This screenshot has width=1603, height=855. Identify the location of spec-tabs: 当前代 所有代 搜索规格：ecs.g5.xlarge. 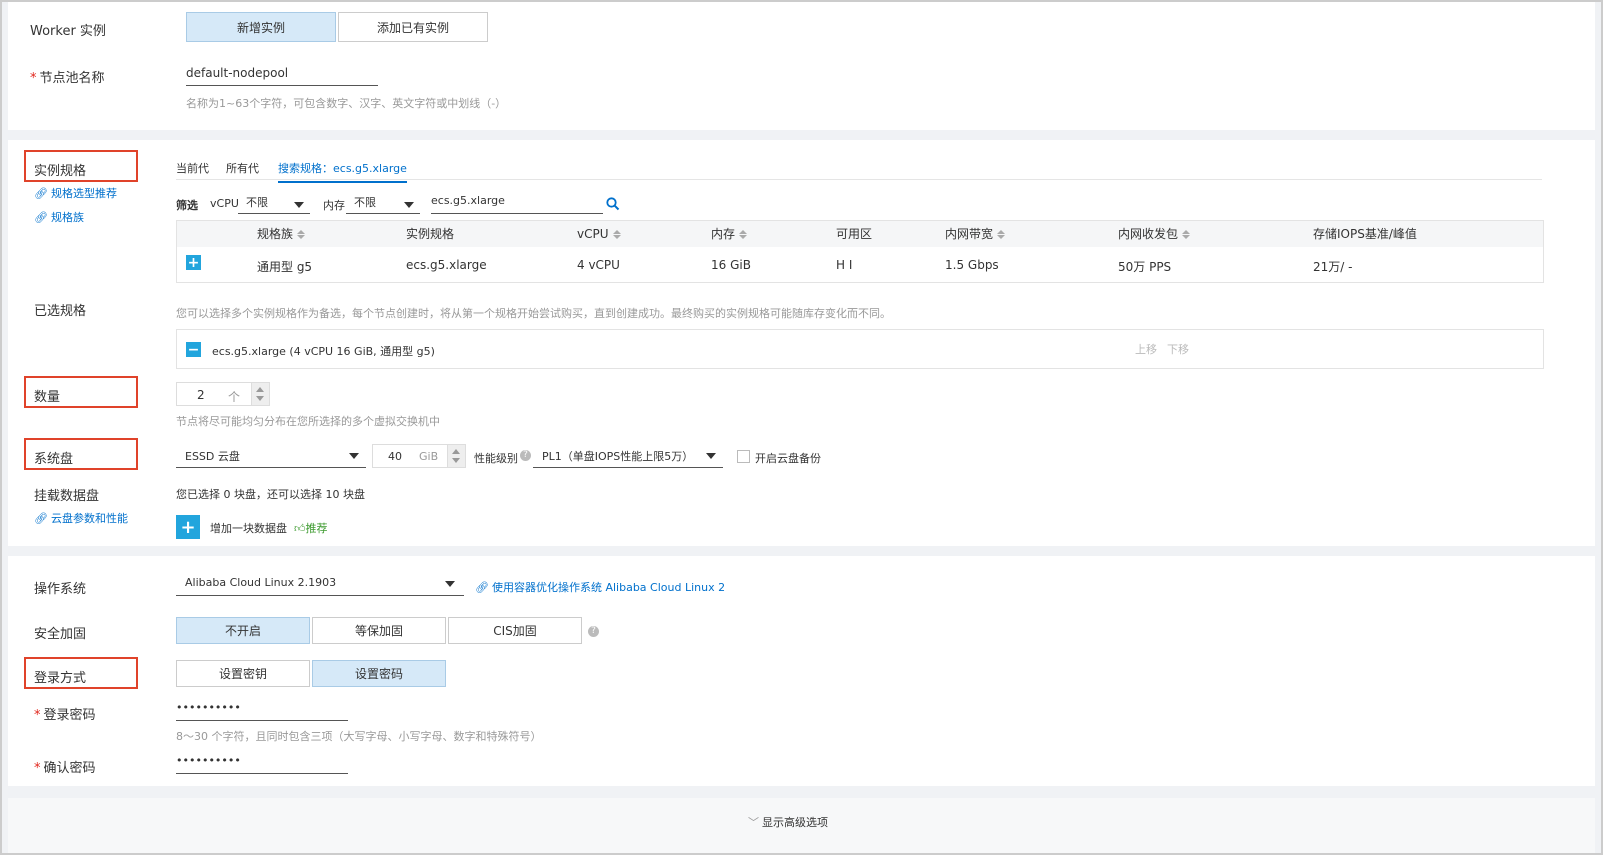
(859, 168).